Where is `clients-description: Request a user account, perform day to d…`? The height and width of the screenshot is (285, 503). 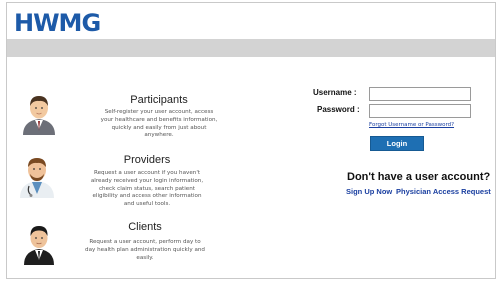
clients-description: Request a user account, perform day to d… is located at coordinates (145, 250).